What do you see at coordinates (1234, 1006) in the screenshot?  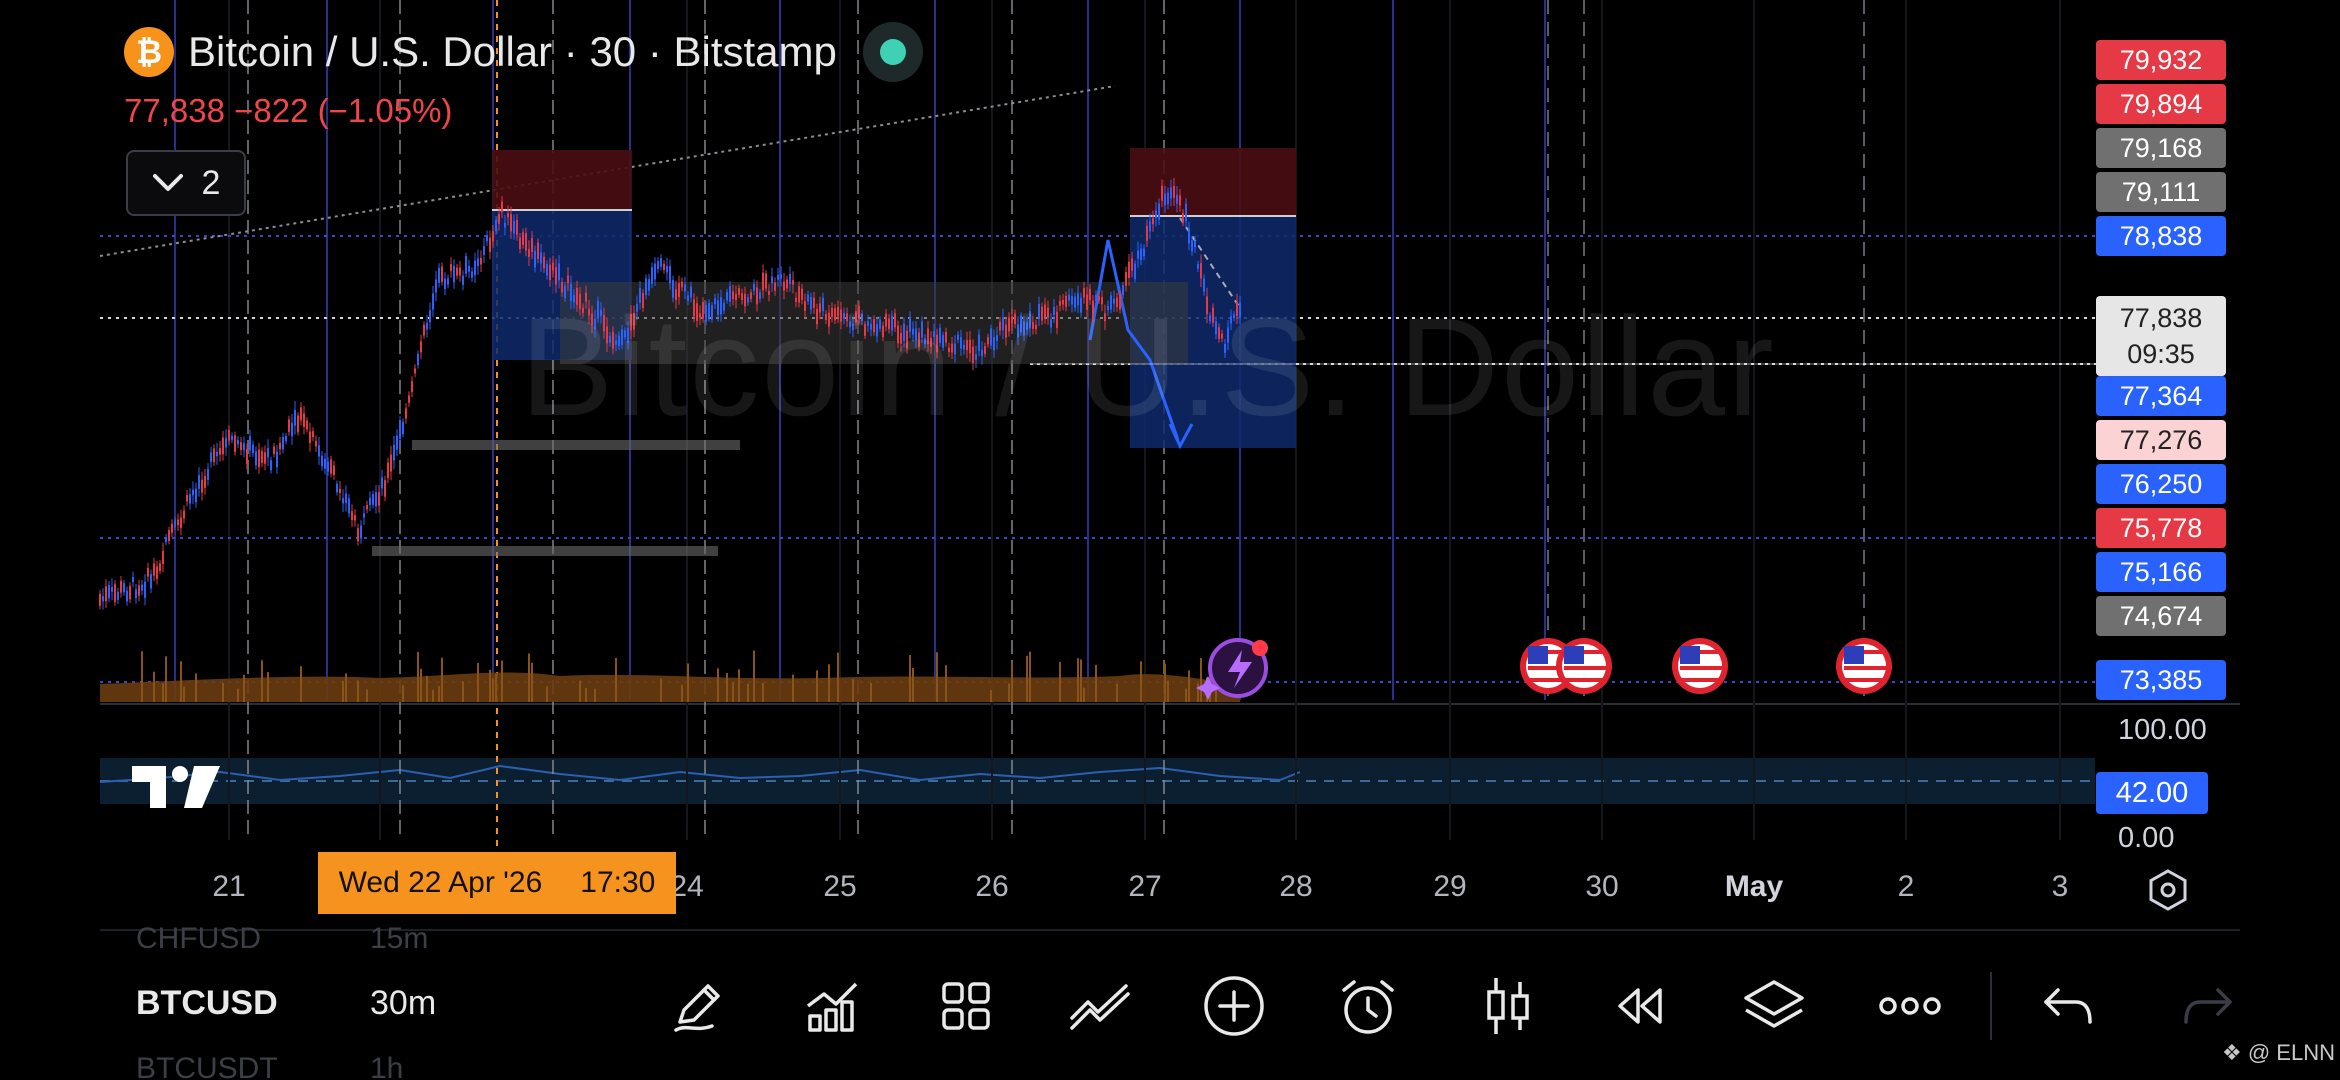 I see `add-icon` at bounding box center [1234, 1006].